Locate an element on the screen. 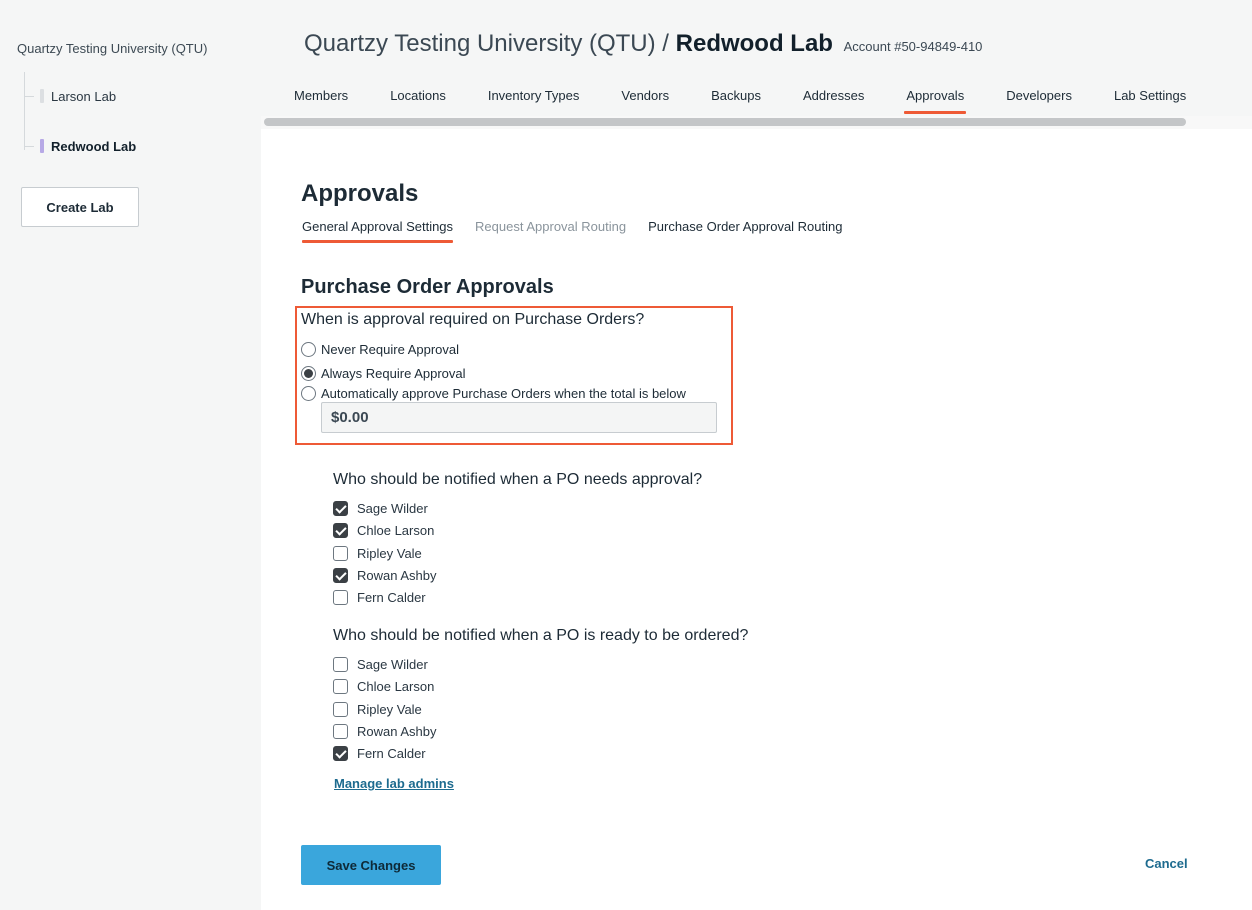 The image size is (1252, 910). radio-label: Always Require Approval is located at coordinates (393, 373).